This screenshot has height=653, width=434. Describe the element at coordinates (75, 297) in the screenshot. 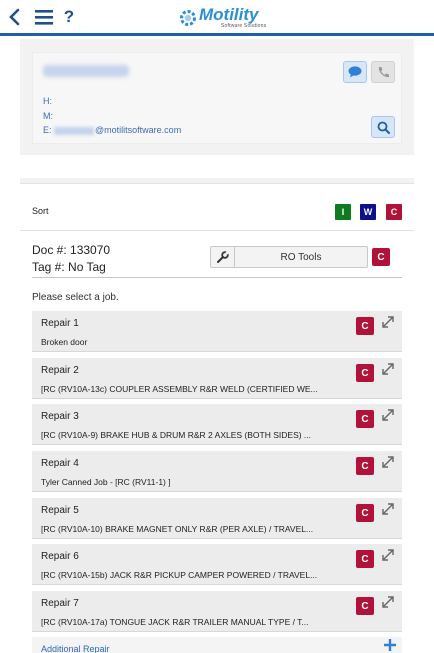

I see `select-job-prompt: Please select a job.` at that location.